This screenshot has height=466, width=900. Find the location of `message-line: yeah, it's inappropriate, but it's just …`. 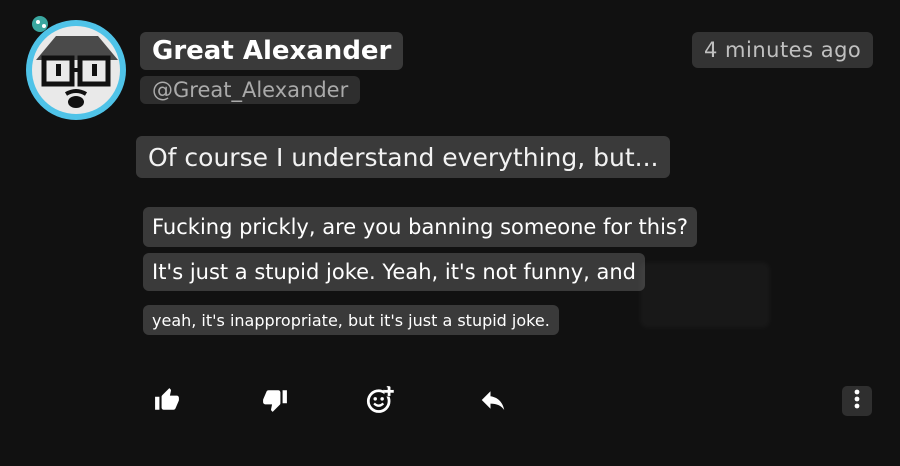

message-line: yeah, it's inappropriate, but it's just … is located at coordinates (351, 320).